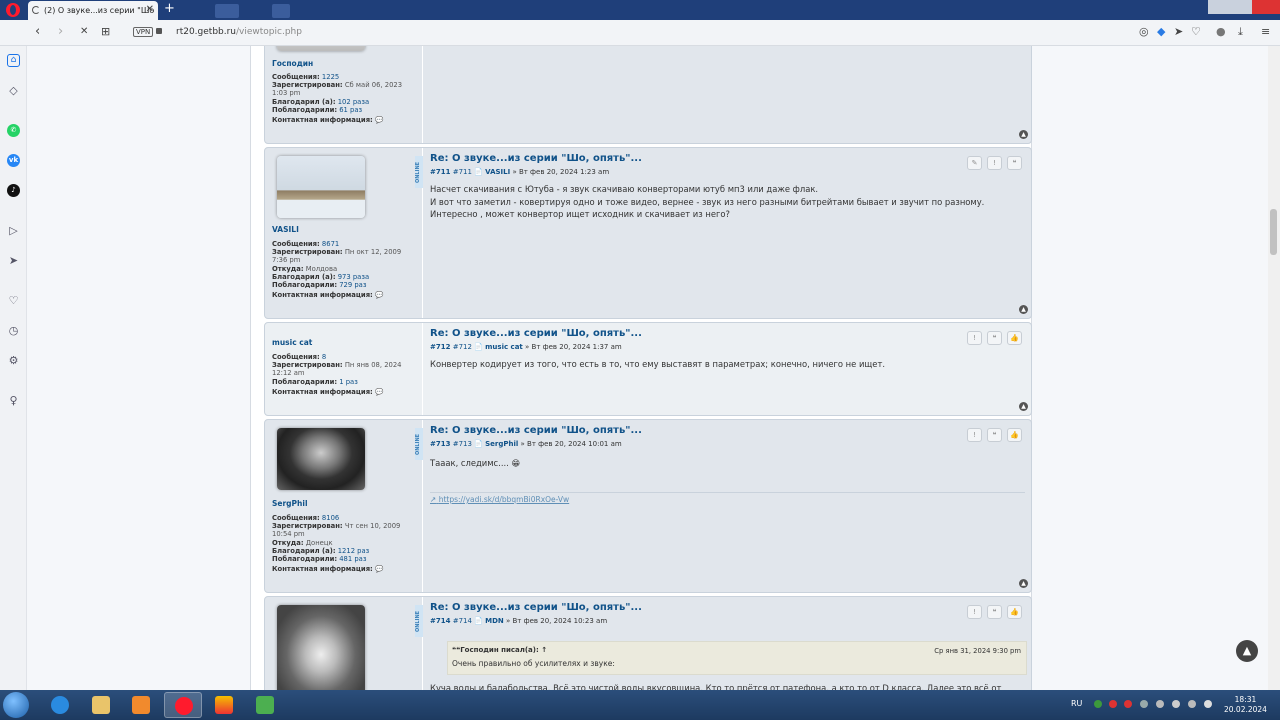  I want to click on post-author: music cat, so click(504, 347).